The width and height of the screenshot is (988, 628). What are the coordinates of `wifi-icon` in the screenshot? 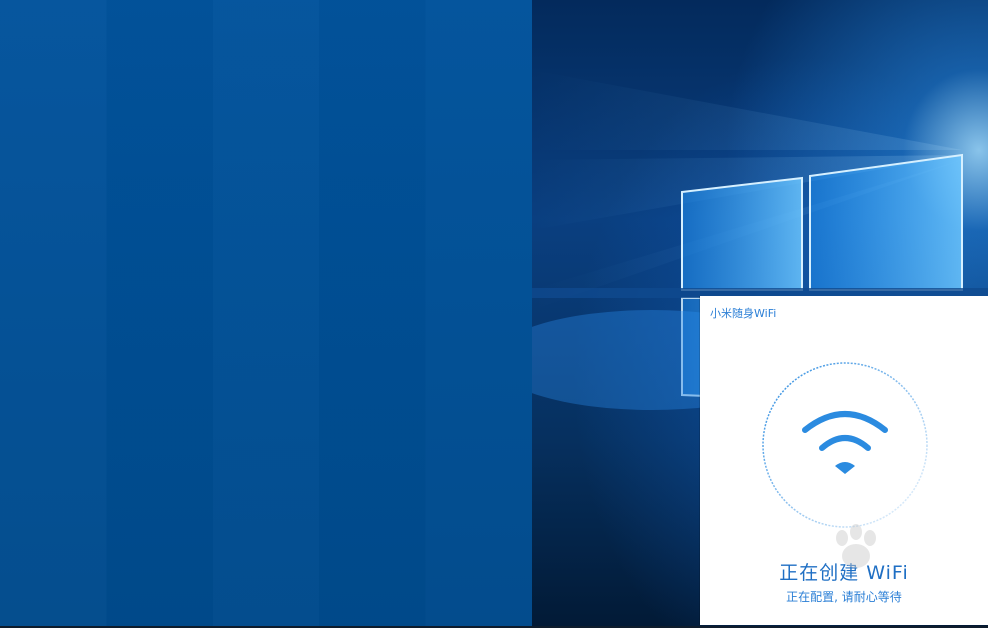 It's located at (845, 442).